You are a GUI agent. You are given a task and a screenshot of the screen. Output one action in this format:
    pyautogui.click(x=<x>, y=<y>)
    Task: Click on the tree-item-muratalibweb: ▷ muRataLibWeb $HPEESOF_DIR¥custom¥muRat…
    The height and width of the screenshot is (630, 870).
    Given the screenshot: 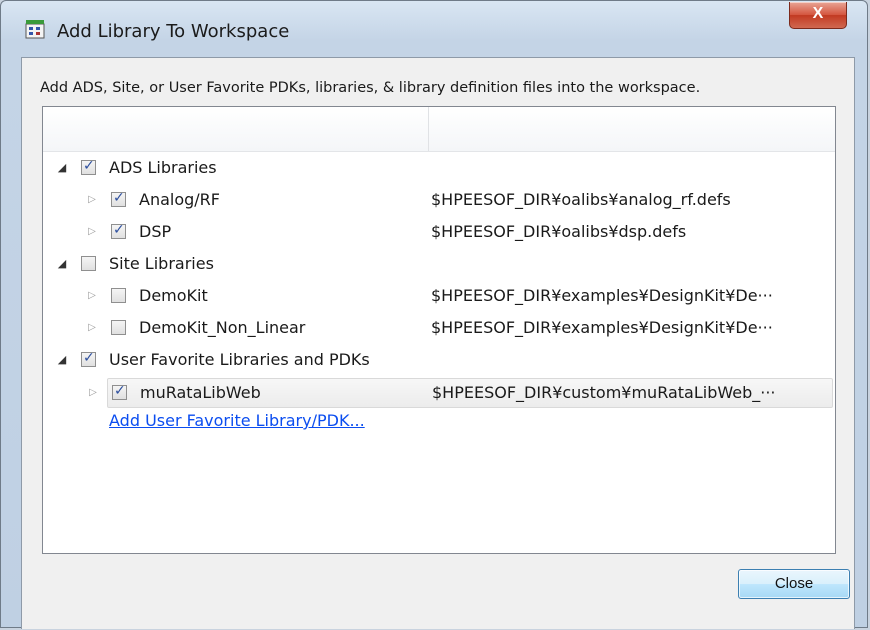 What is the action you would take?
    pyautogui.click(x=461, y=393)
    